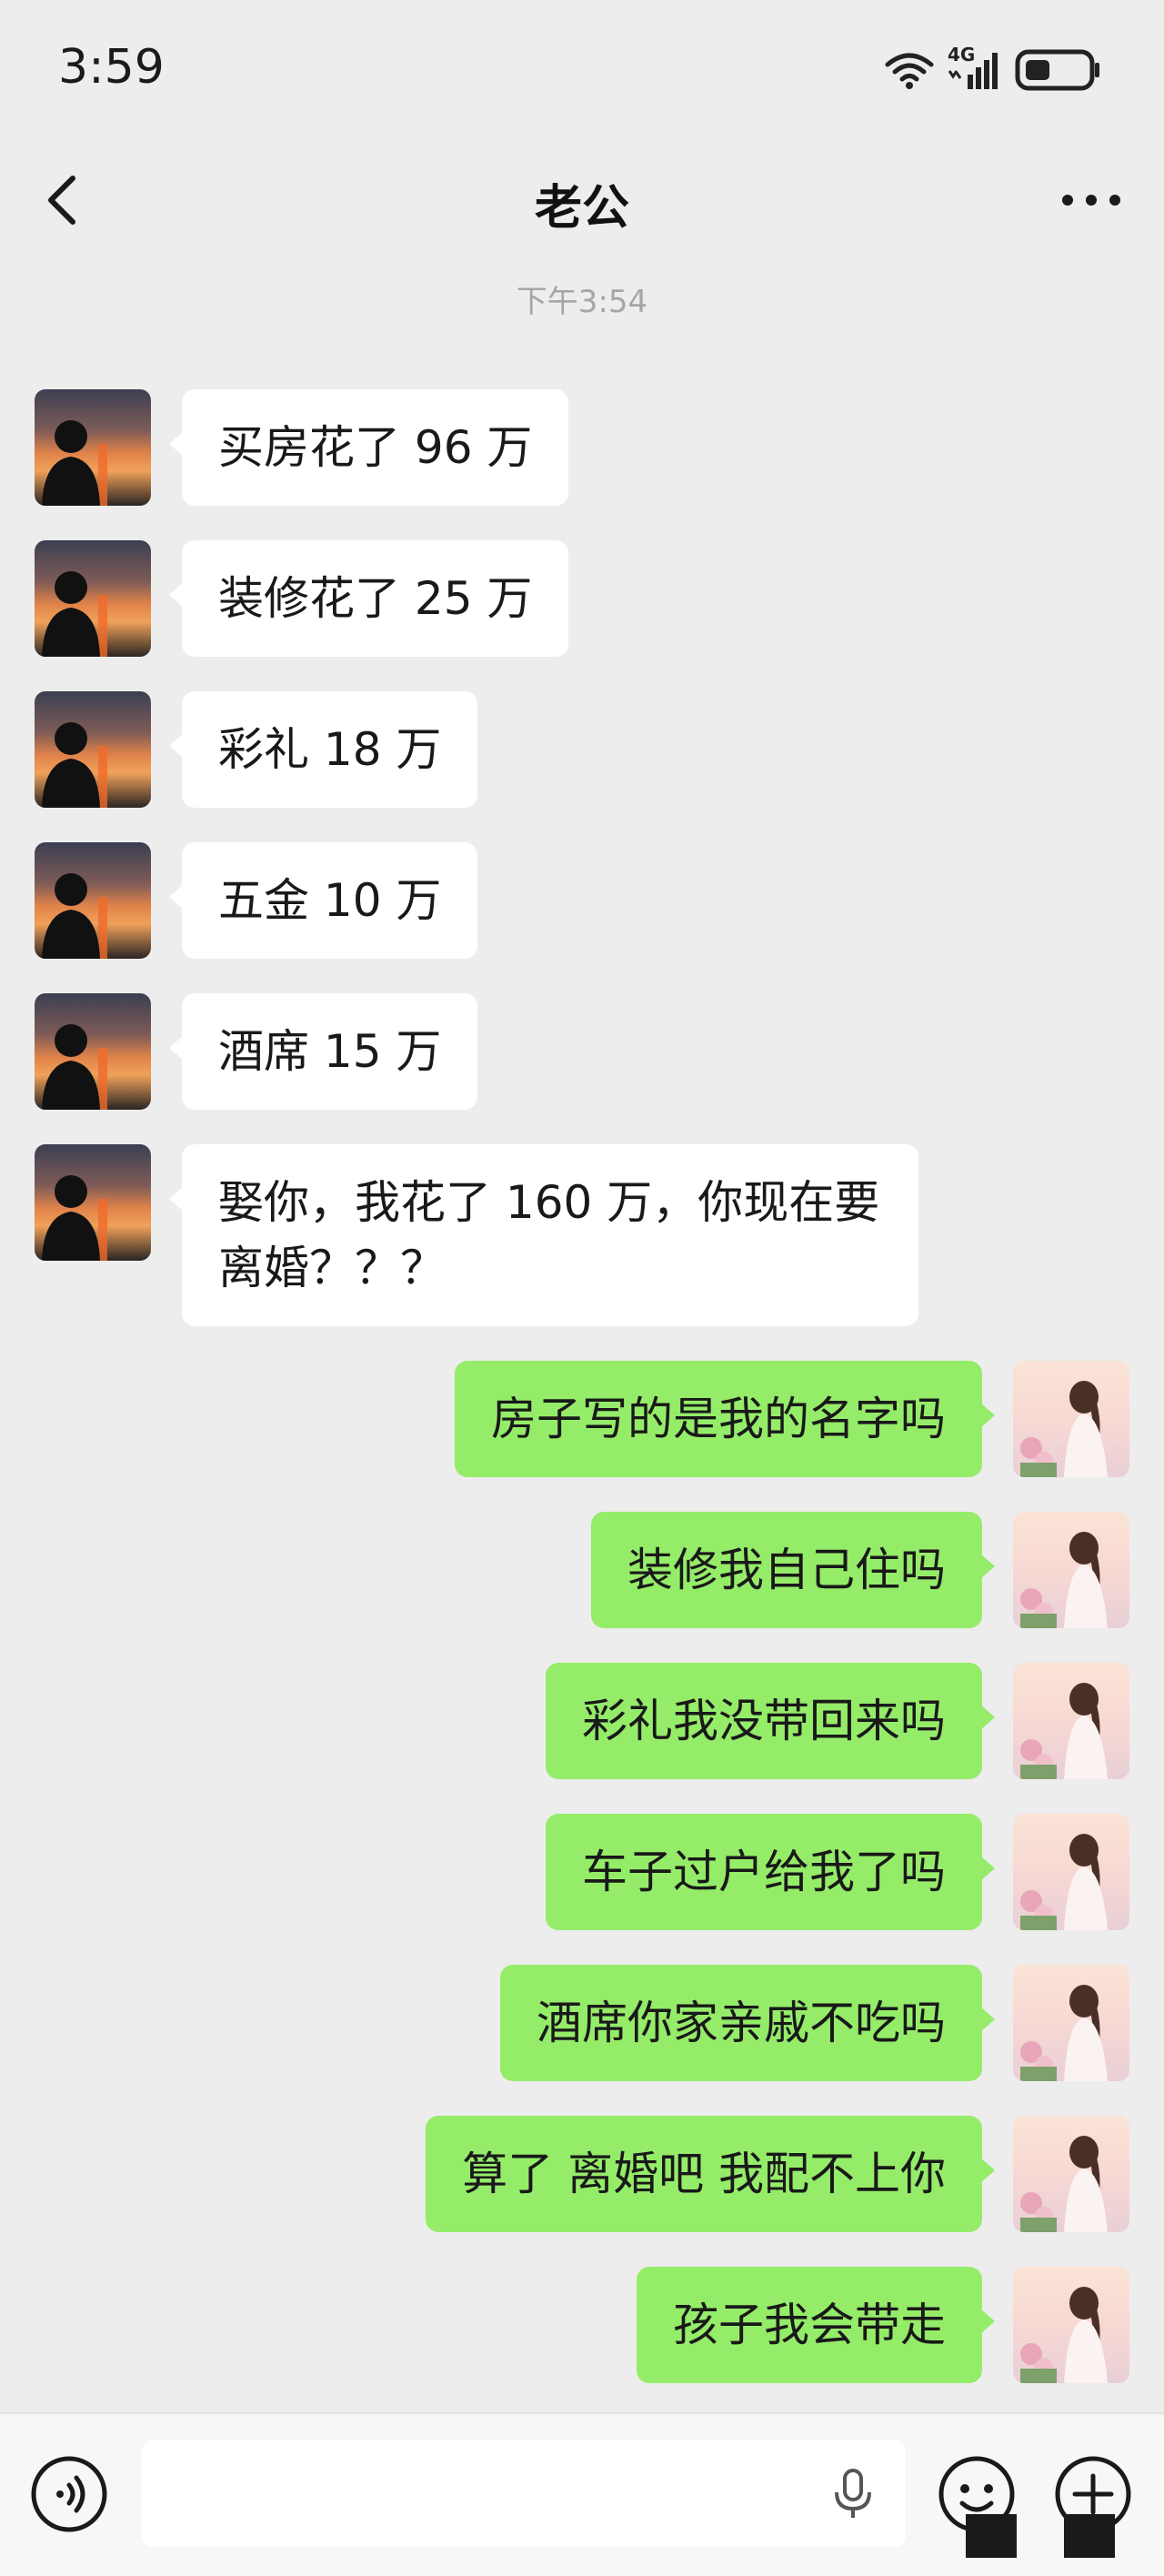  What do you see at coordinates (975, 68) in the screenshot?
I see `signal-icon: 4G` at bounding box center [975, 68].